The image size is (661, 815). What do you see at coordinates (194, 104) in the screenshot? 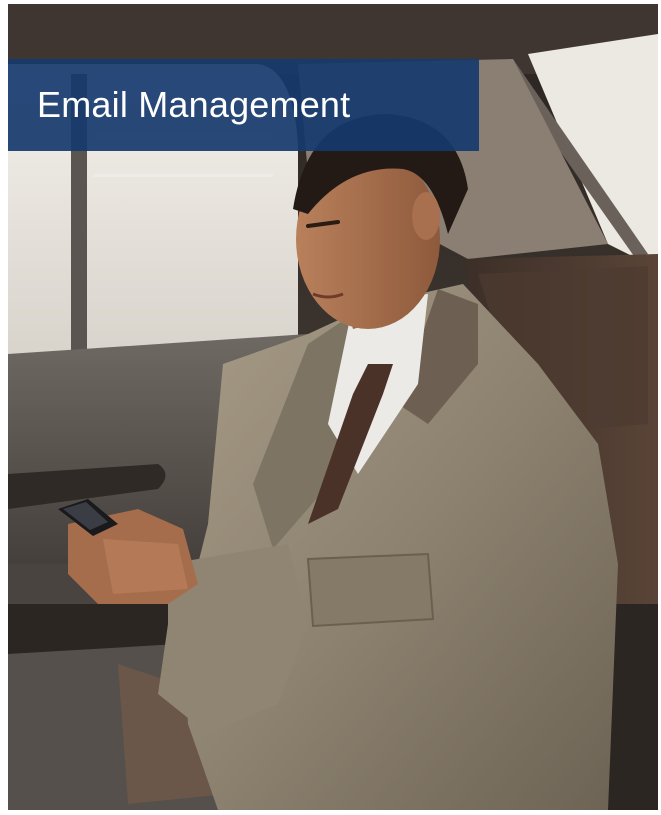
I see `banner-title: Email Management` at bounding box center [194, 104].